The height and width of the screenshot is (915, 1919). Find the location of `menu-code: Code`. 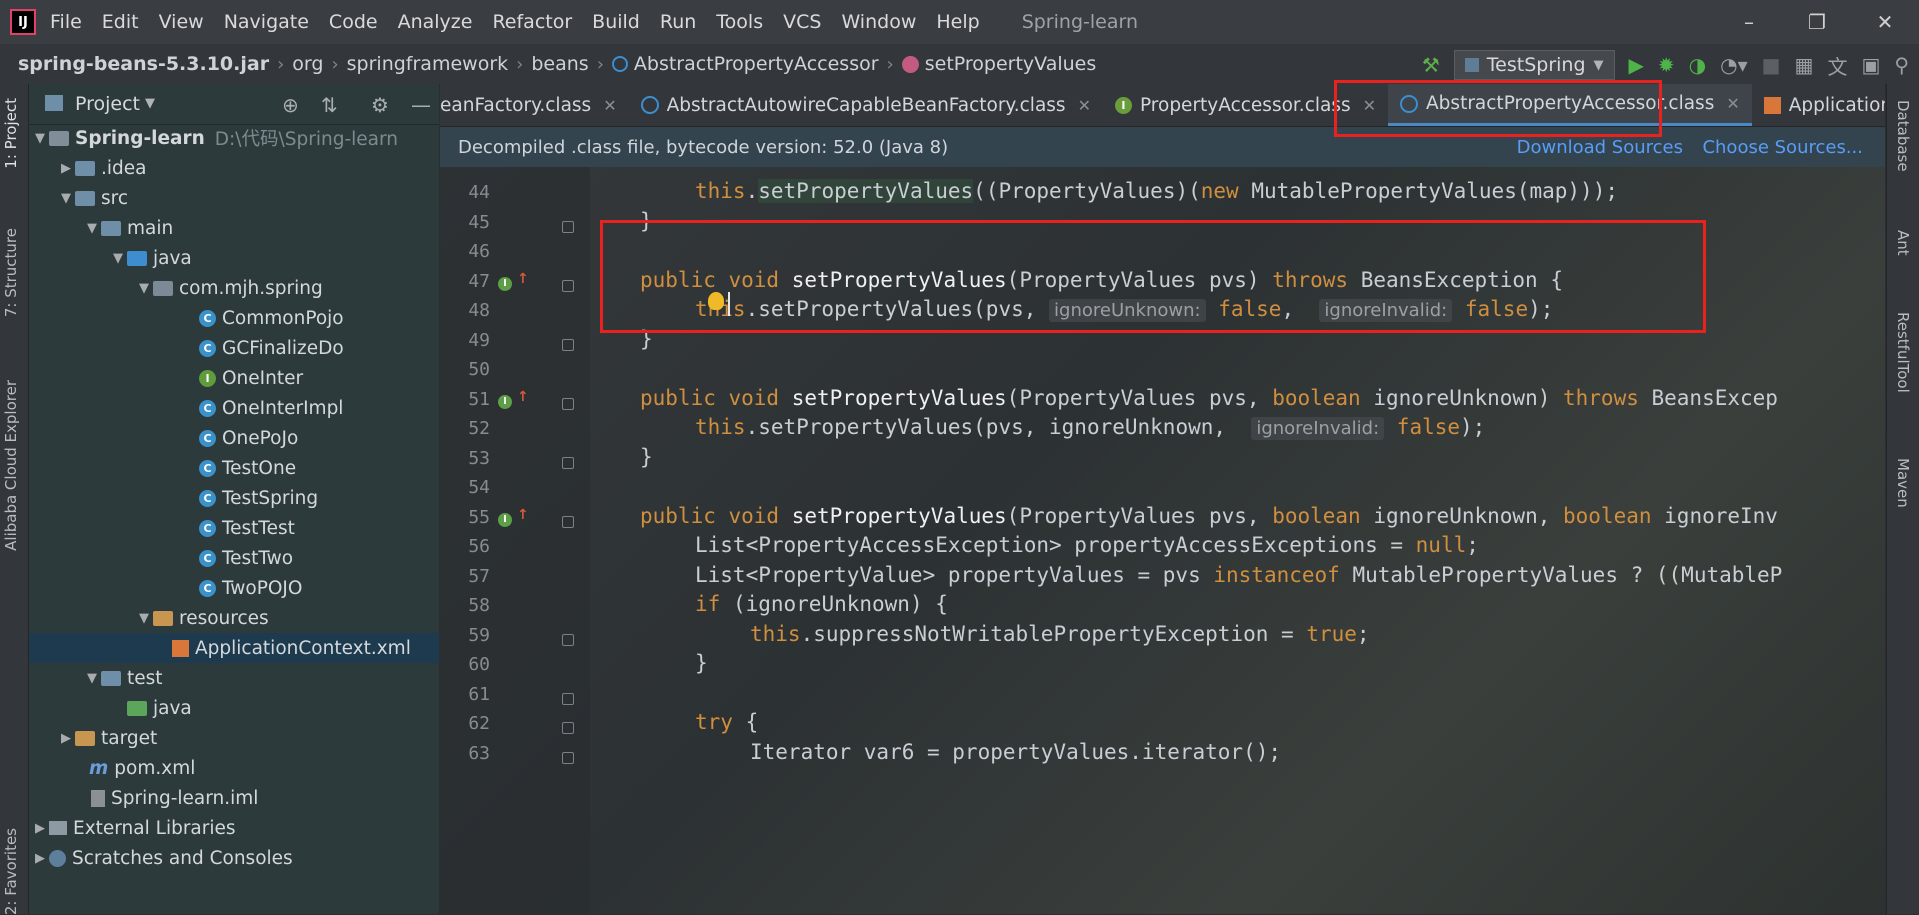

menu-code: Code is located at coordinates (353, 22).